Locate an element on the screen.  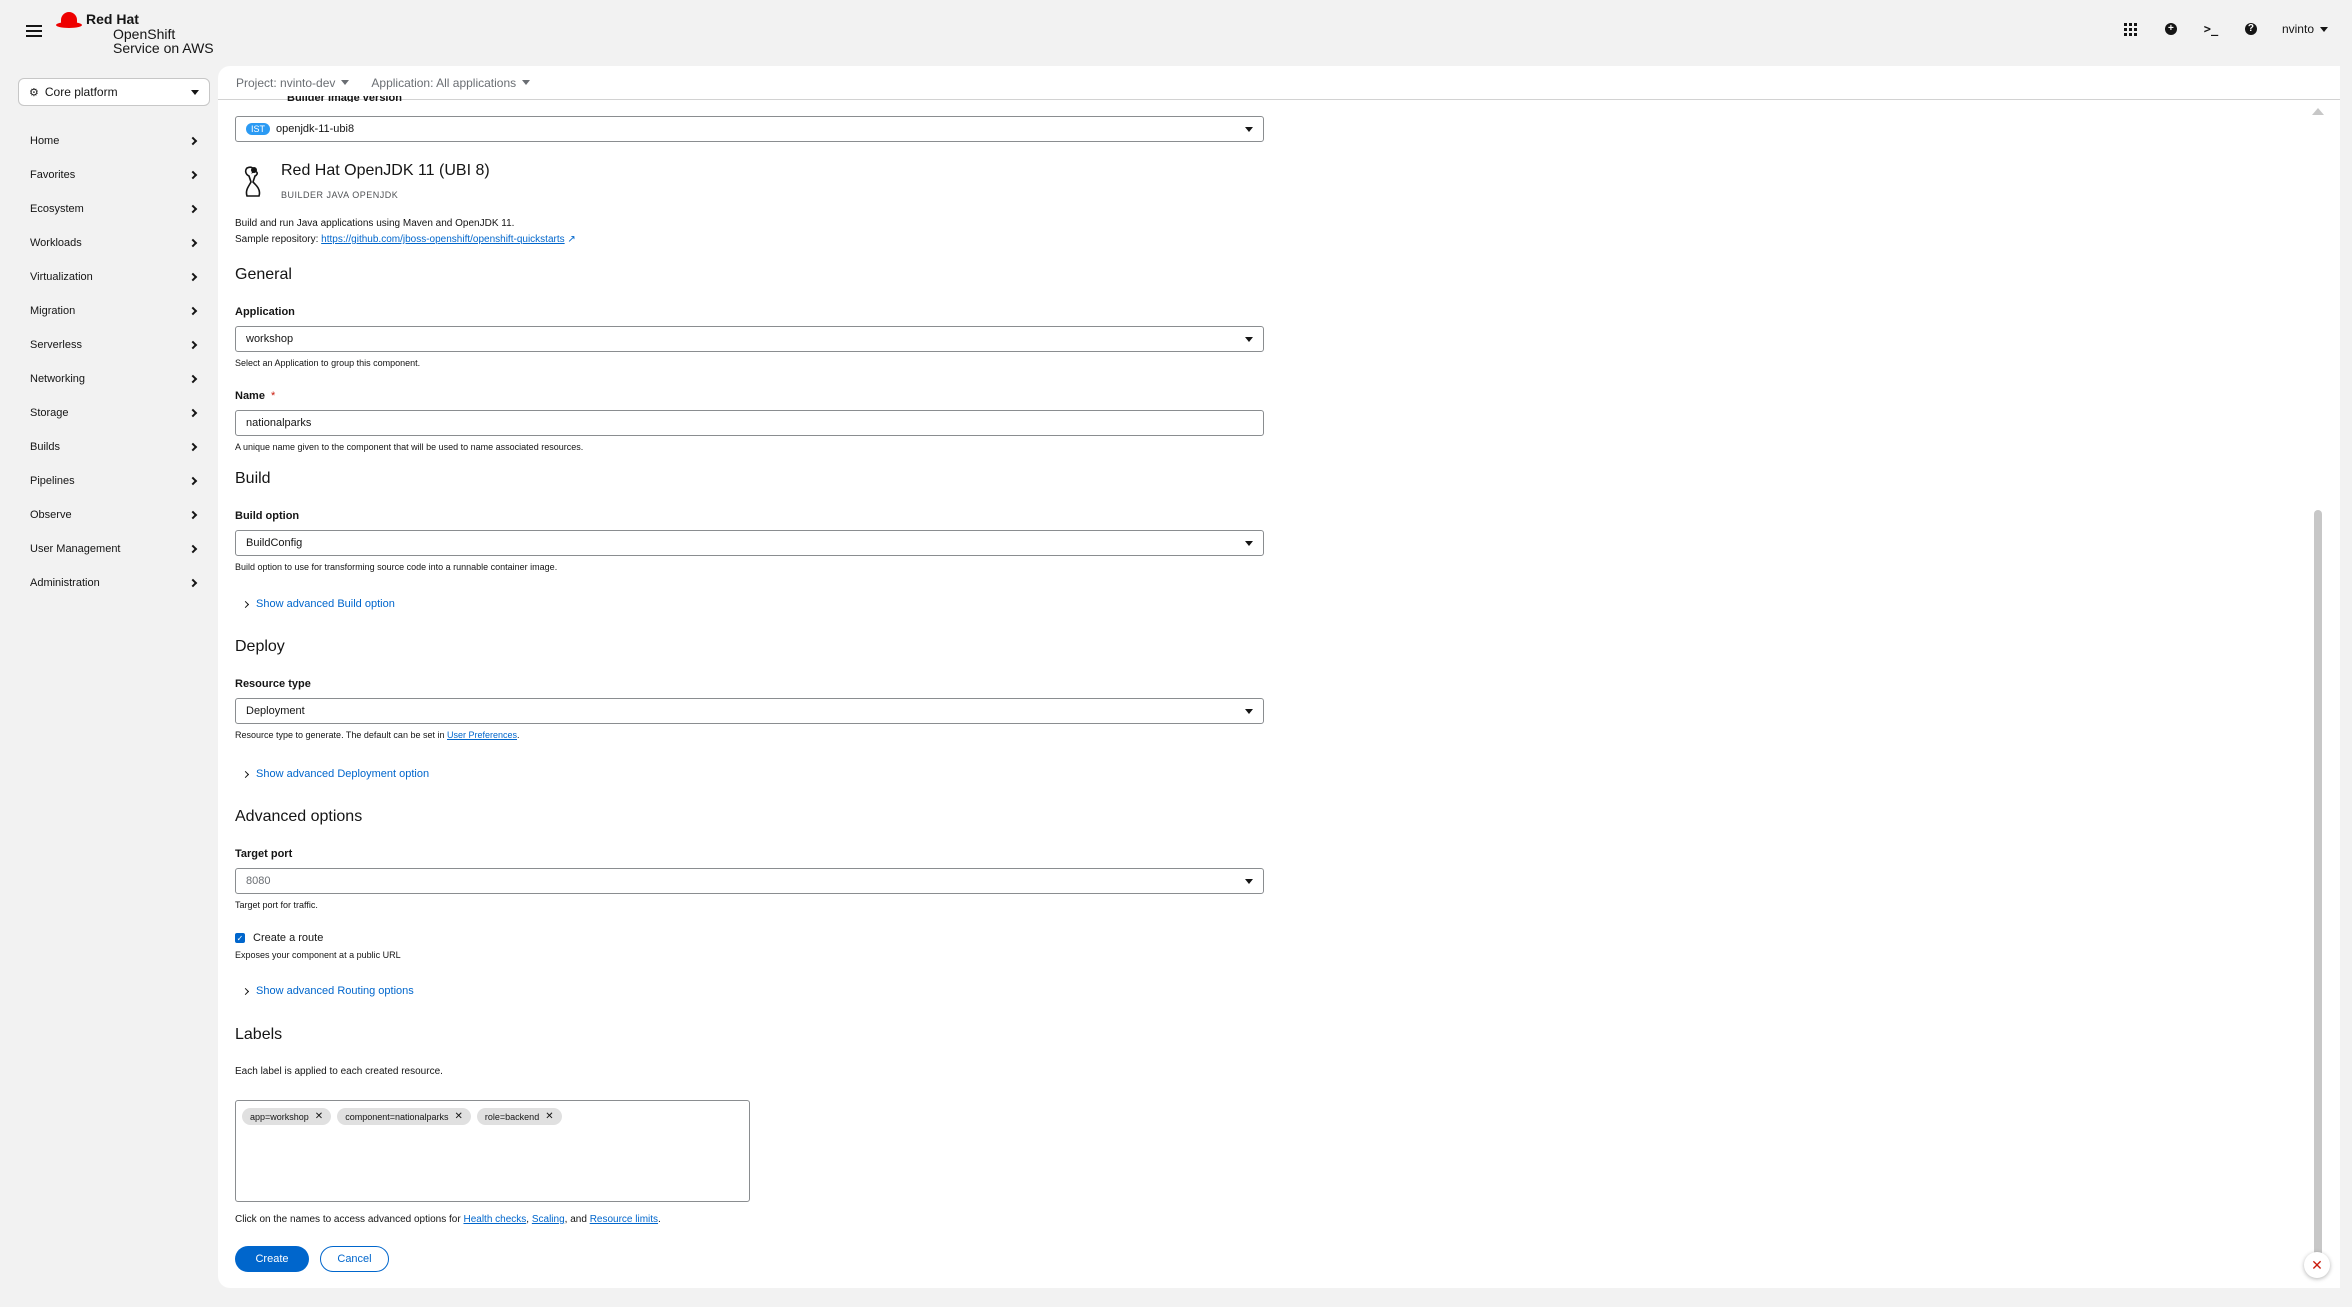
scroll-up-arrow-icon is located at coordinates (2318, 111).